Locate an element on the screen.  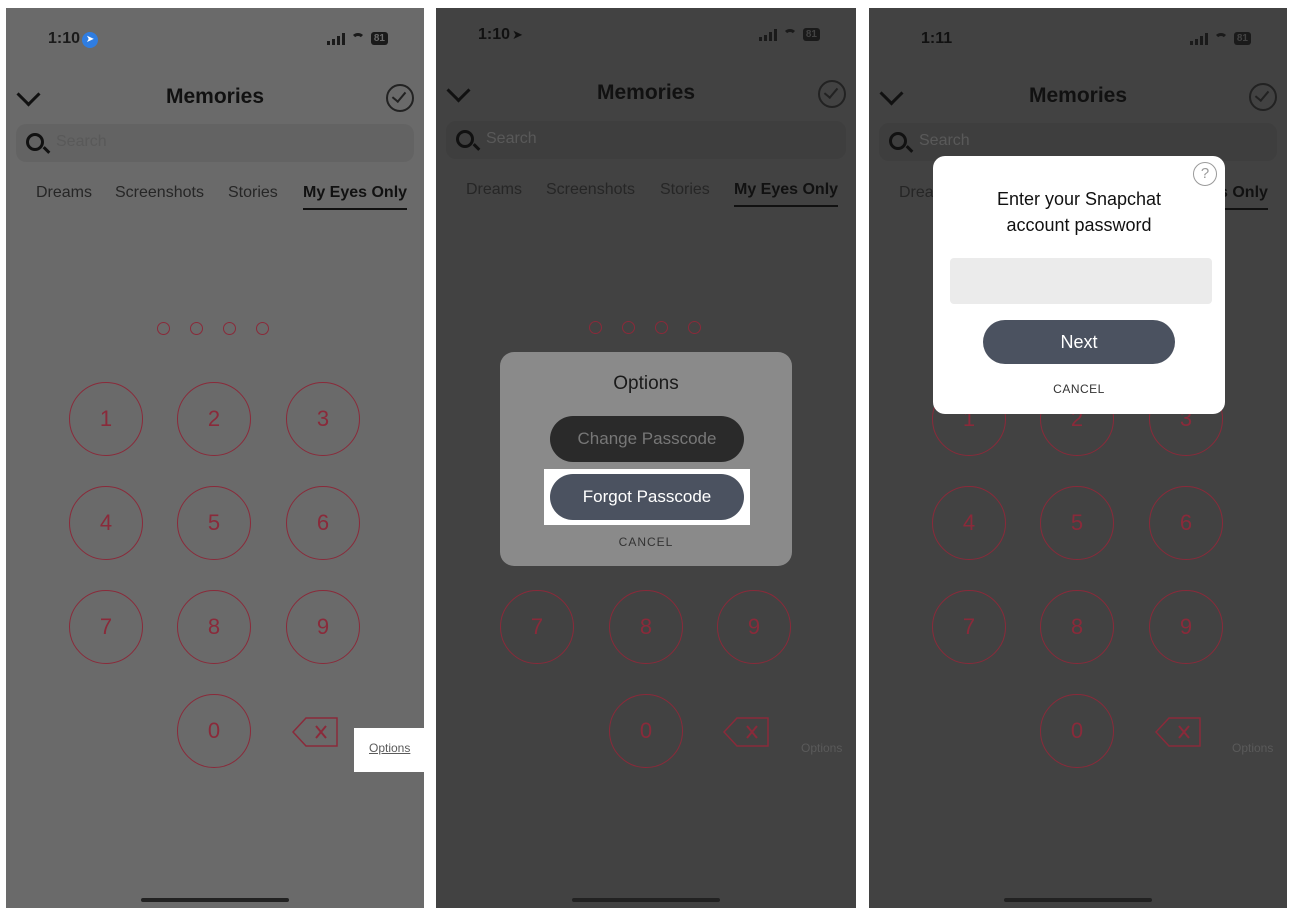
key-2: 2 is located at coordinates (214, 419).